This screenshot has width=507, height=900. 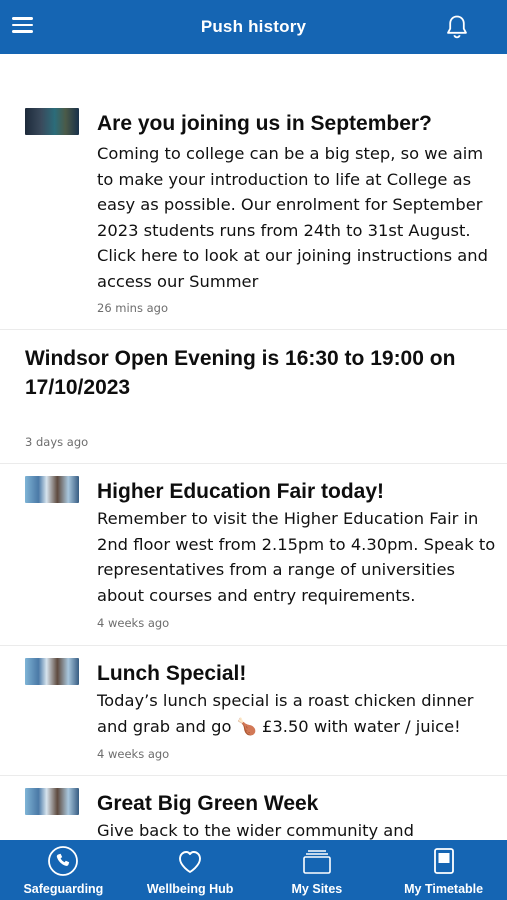 I want to click on tab-label: Safeguarding, so click(x=63, y=889).